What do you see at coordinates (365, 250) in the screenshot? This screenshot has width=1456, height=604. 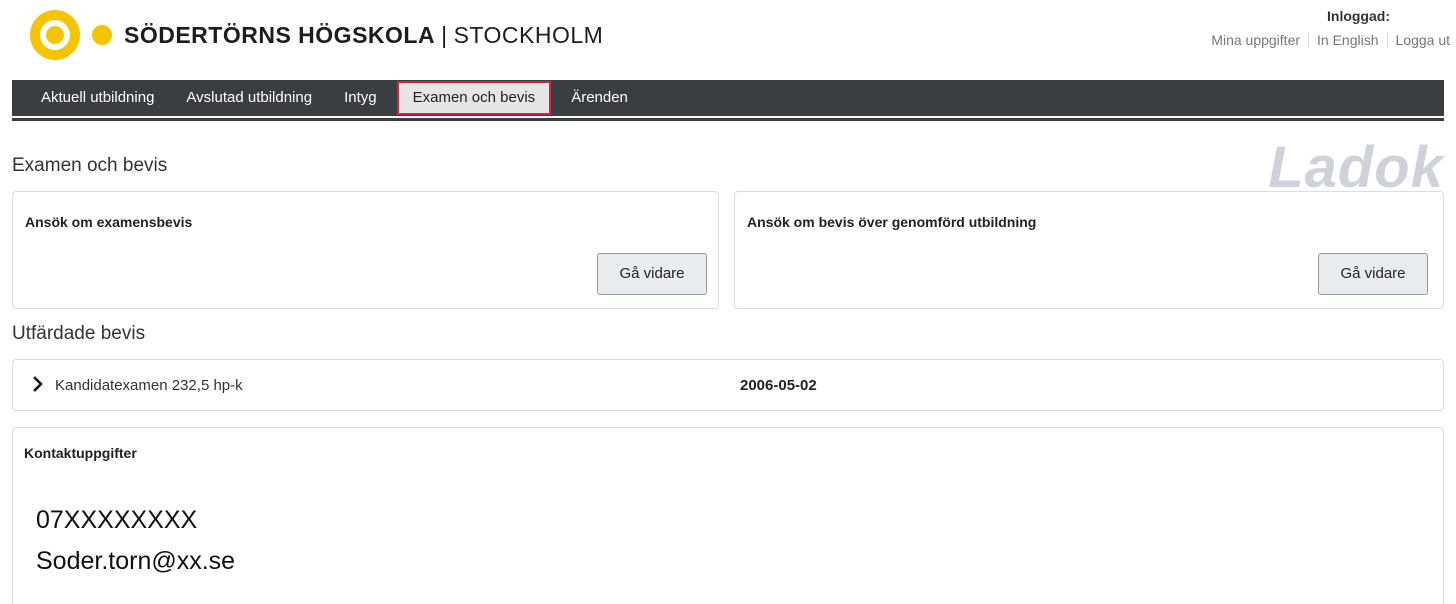 I see `card-examensbevis: Ansök om examensbevis Gå vidare` at bounding box center [365, 250].